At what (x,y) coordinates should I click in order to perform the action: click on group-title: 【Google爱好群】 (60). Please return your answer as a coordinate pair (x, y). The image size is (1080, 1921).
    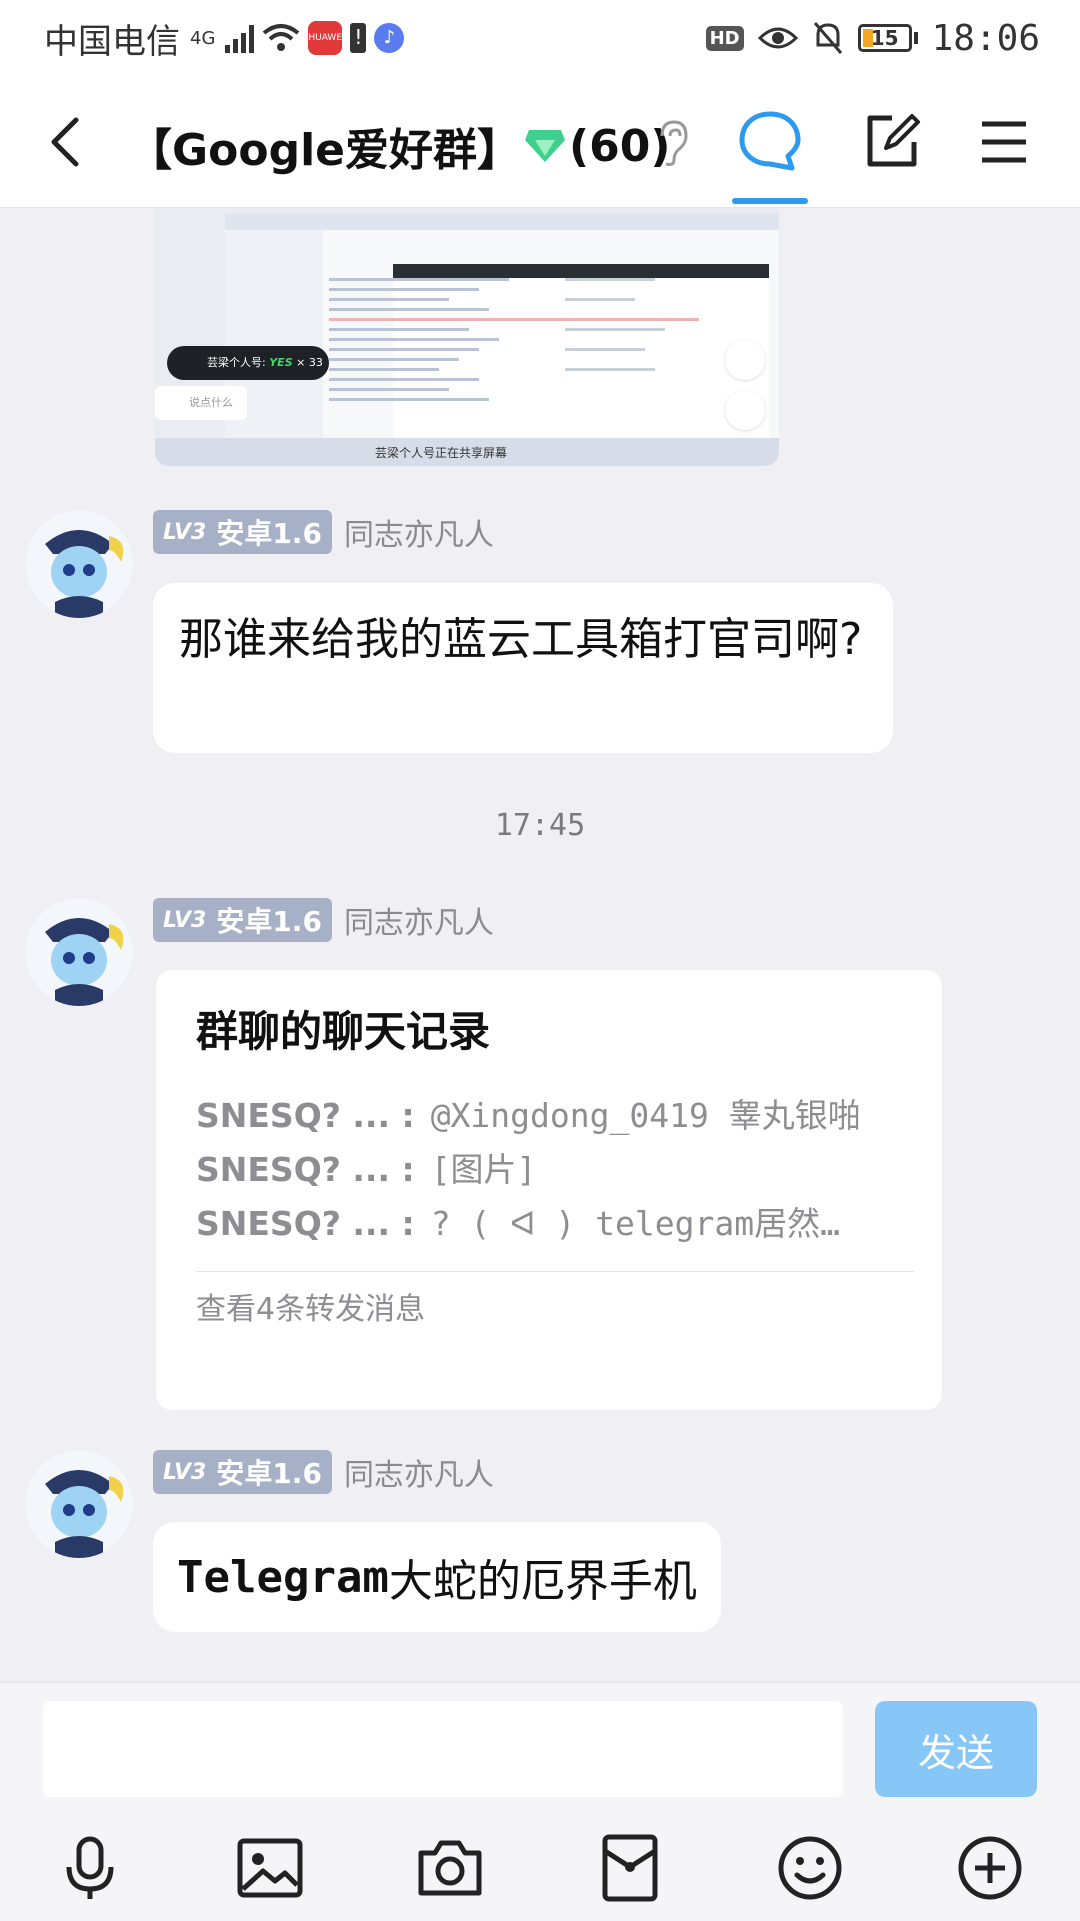
    Looking at the image, I should click on (399, 146).